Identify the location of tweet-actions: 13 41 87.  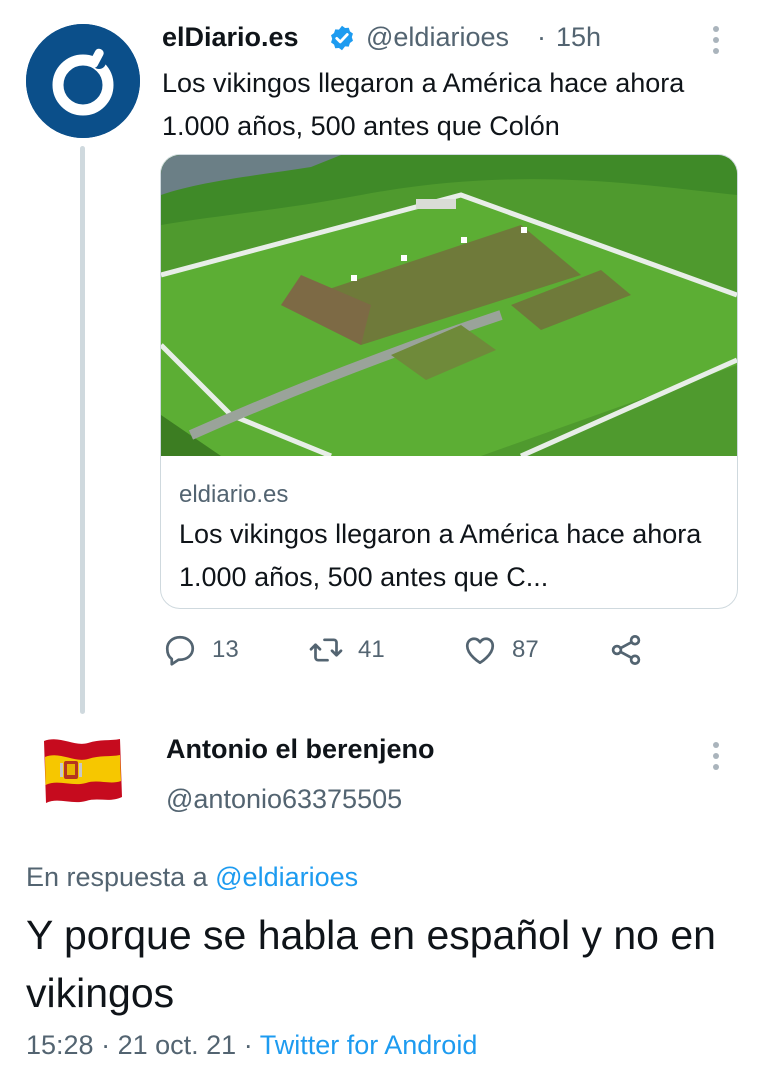
(412, 650).